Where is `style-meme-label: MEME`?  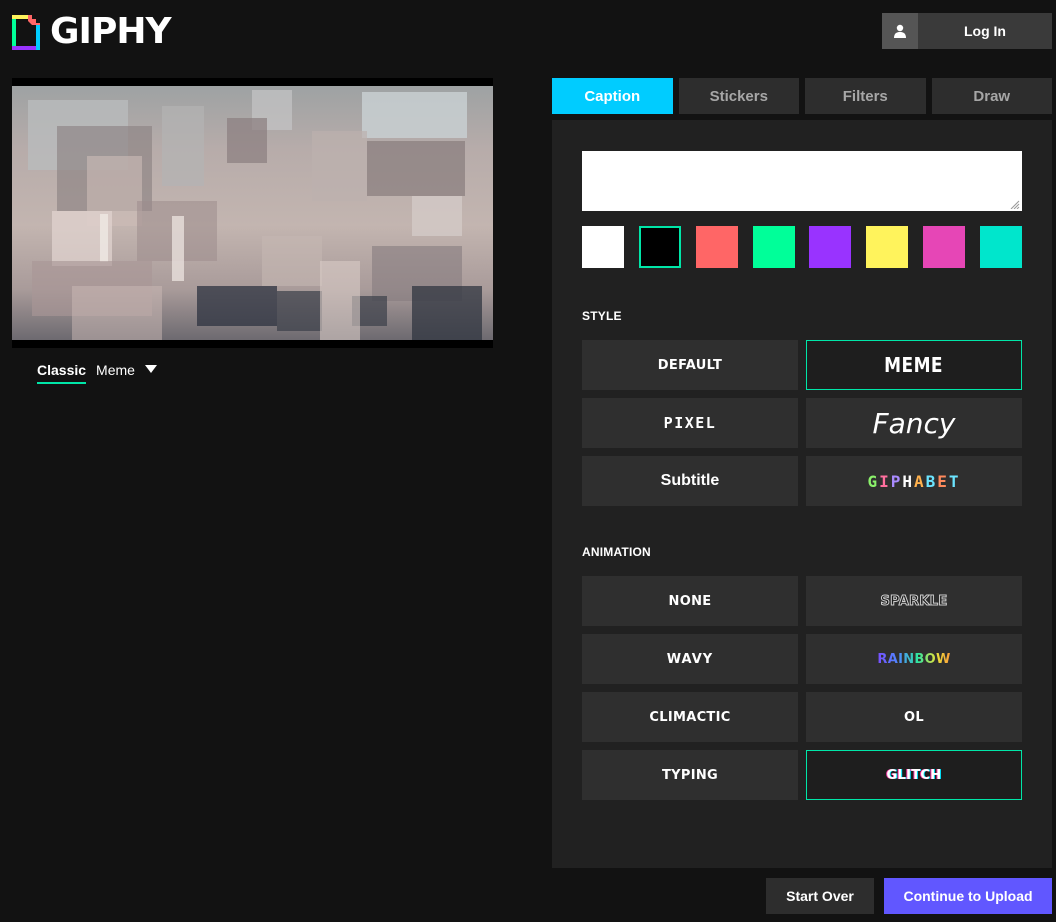 style-meme-label: MEME is located at coordinates (914, 365).